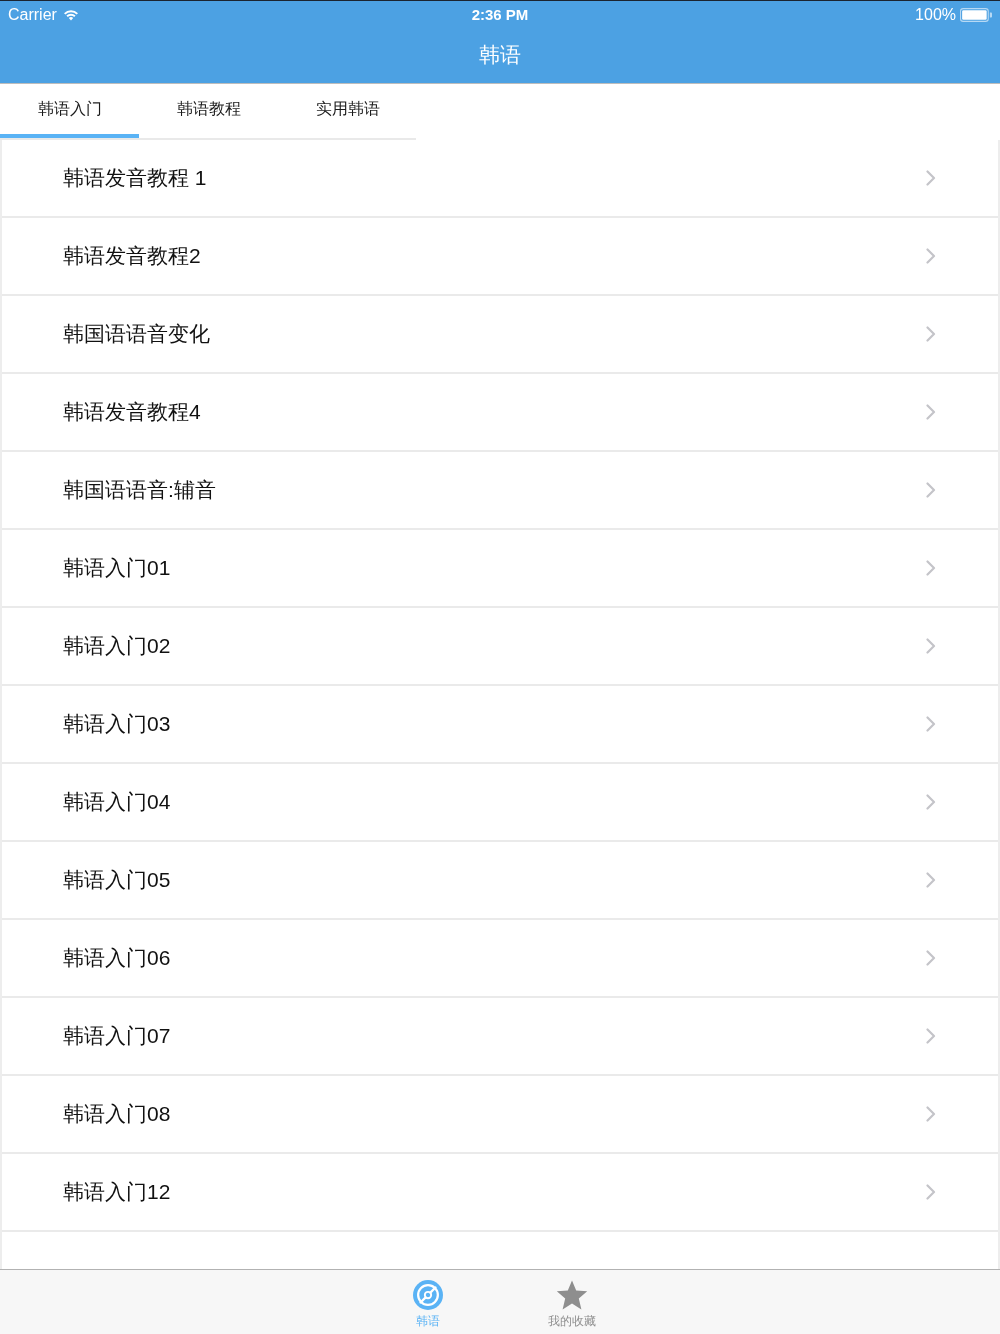  What do you see at coordinates (117, 568) in the screenshot?
I see `row-label: 韩语入门01` at bounding box center [117, 568].